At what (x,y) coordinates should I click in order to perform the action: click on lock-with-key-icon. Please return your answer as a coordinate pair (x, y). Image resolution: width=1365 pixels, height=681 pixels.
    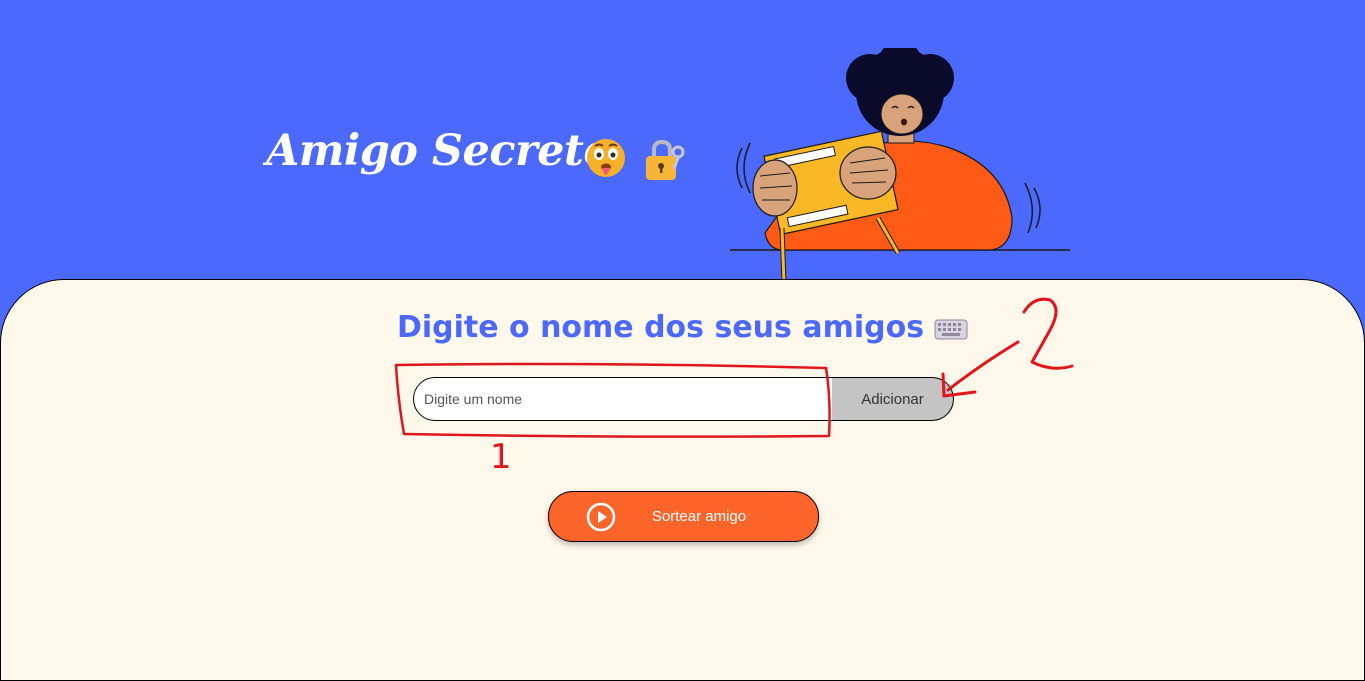
    Looking at the image, I should click on (665, 159).